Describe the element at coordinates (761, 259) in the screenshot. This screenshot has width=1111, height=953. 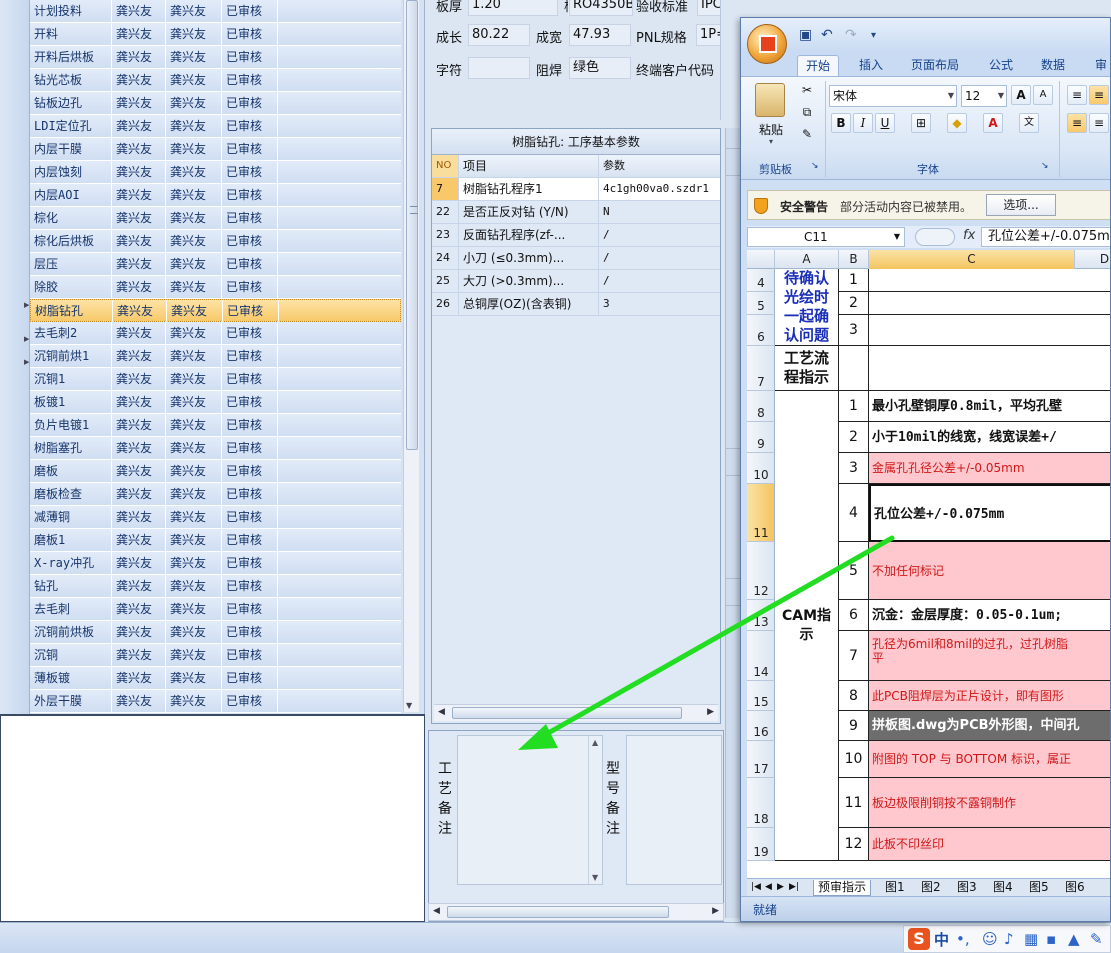
I see `select-all-corner` at that location.